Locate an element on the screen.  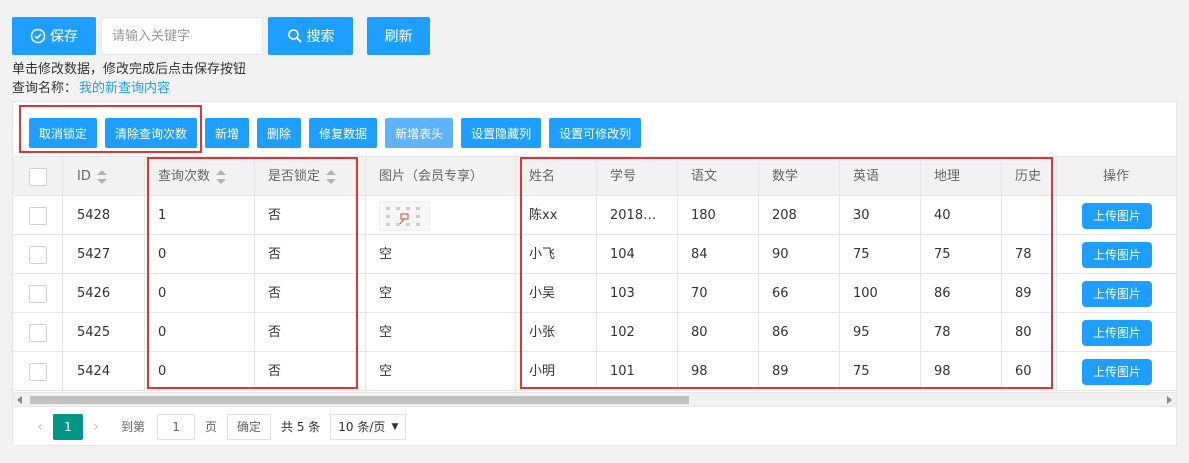
cell-math: 208 is located at coordinates (799, 215).